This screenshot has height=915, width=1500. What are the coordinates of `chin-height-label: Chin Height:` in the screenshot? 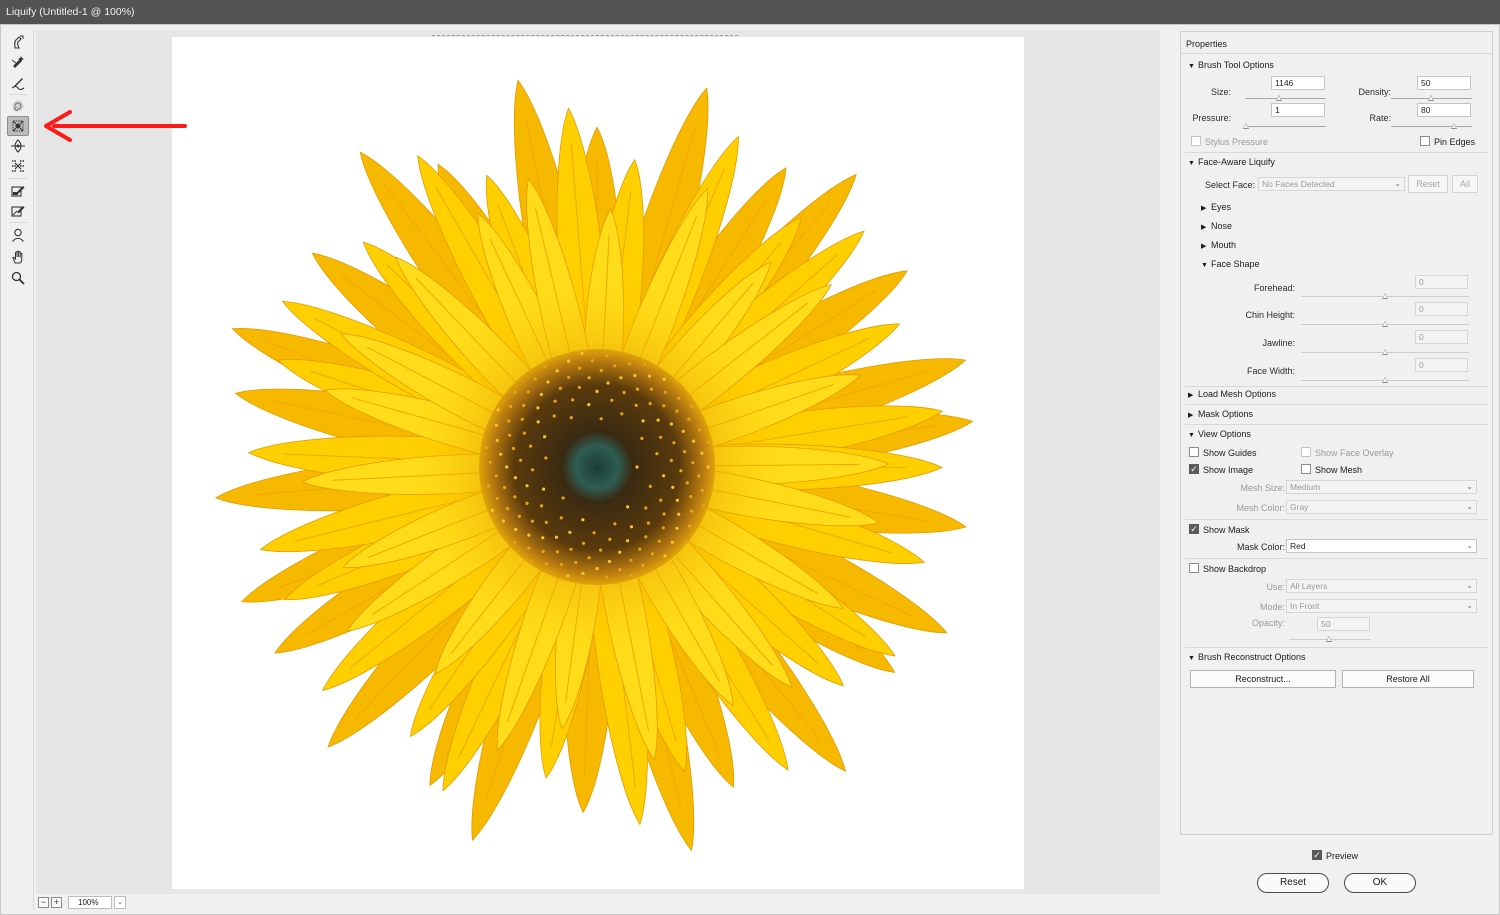 It's located at (1270, 315).